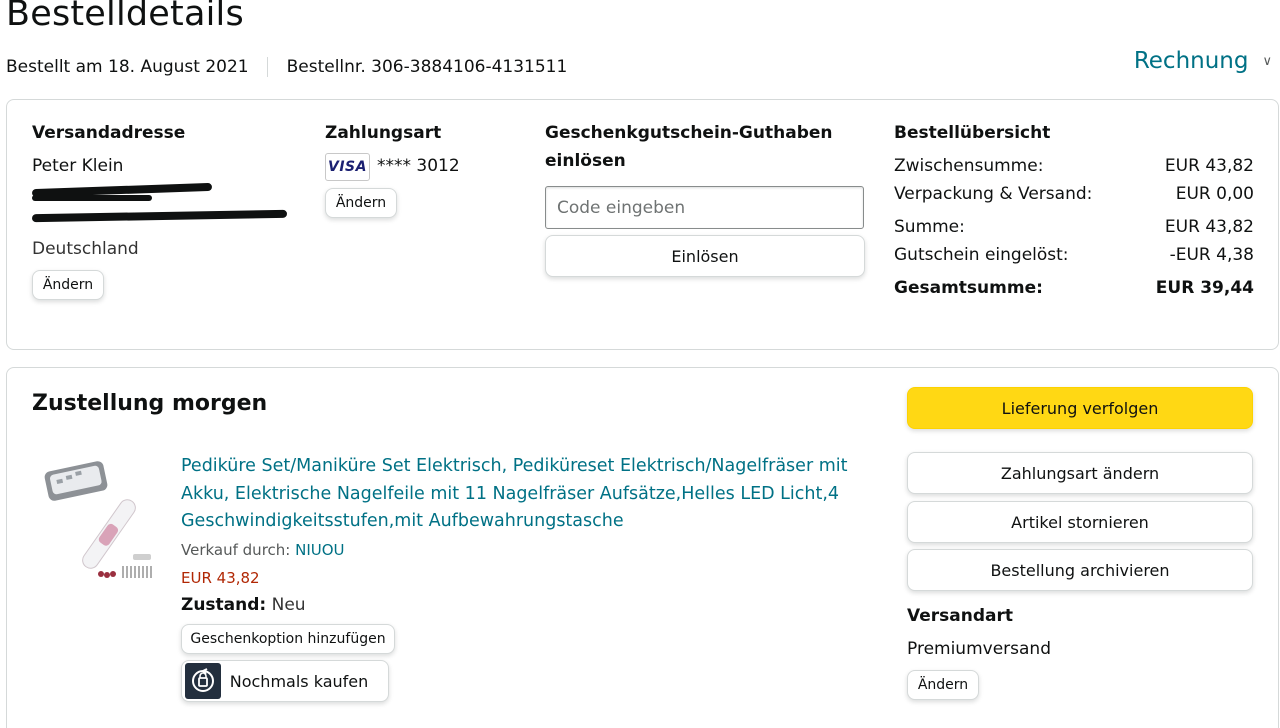  I want to click on order-number: Bestellnr. 306-3884106-4131511, so click(427, 67).